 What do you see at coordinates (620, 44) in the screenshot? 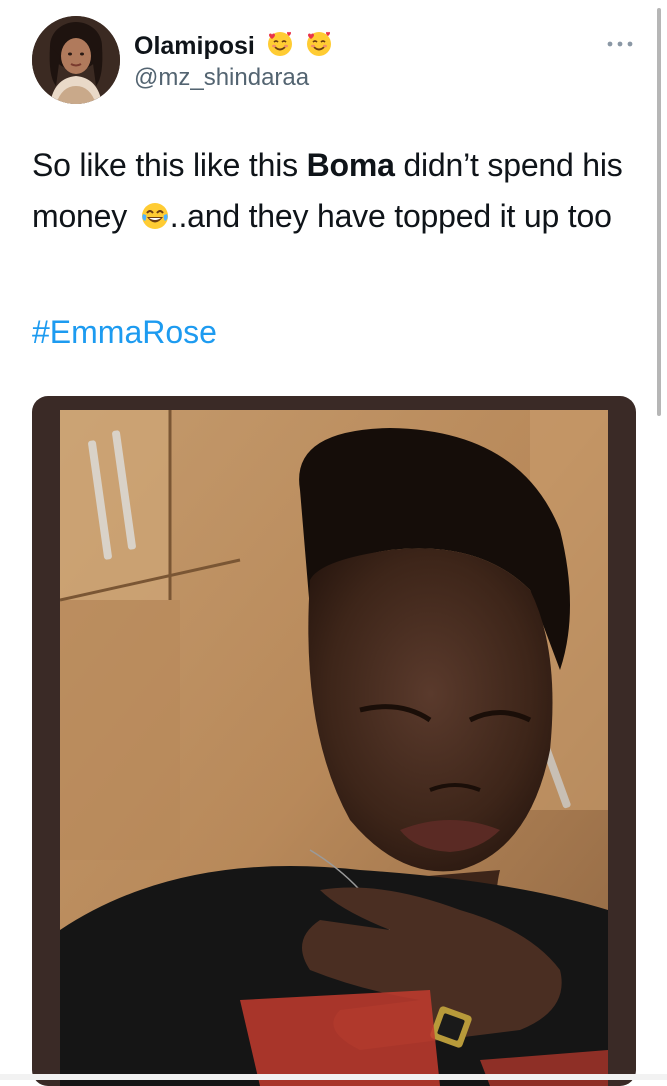
I see `more-options-icon` at bounding box center [620, 44].